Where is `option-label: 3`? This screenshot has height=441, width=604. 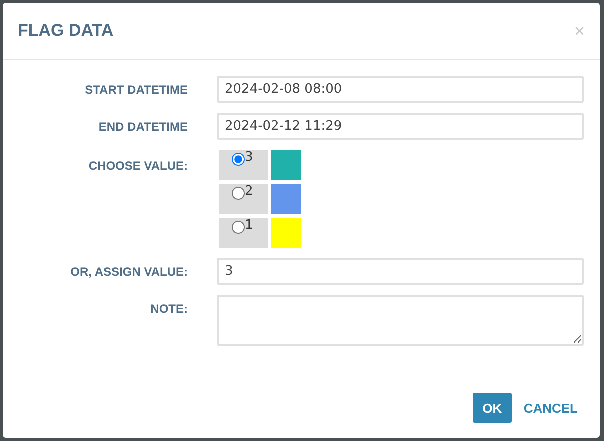
option-label: 3 is located at coordinates (249, 157).